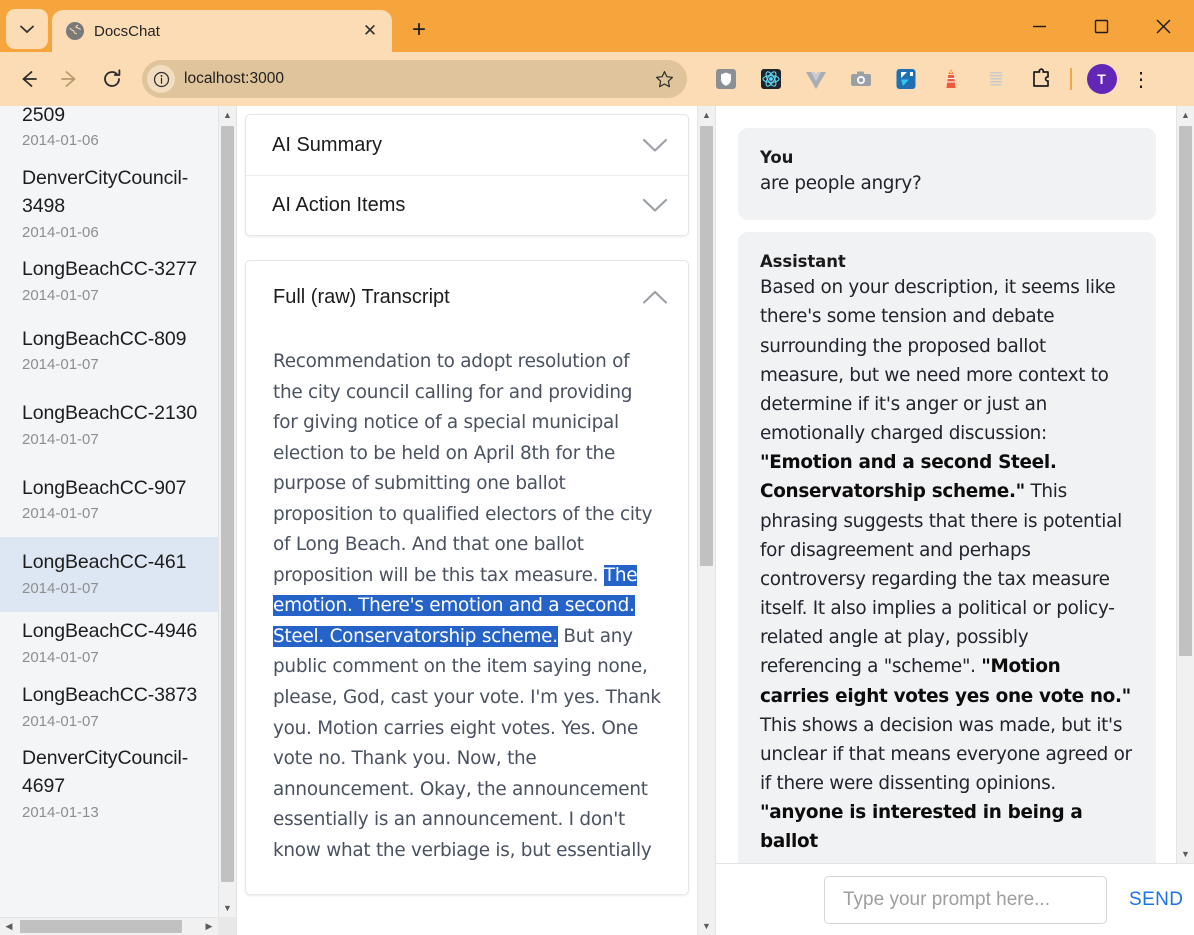 This screenshot has height=935, width=1194. I want to click on sidebar-horizontal-scrollbar: ◀ ▶, so click(109, 926).